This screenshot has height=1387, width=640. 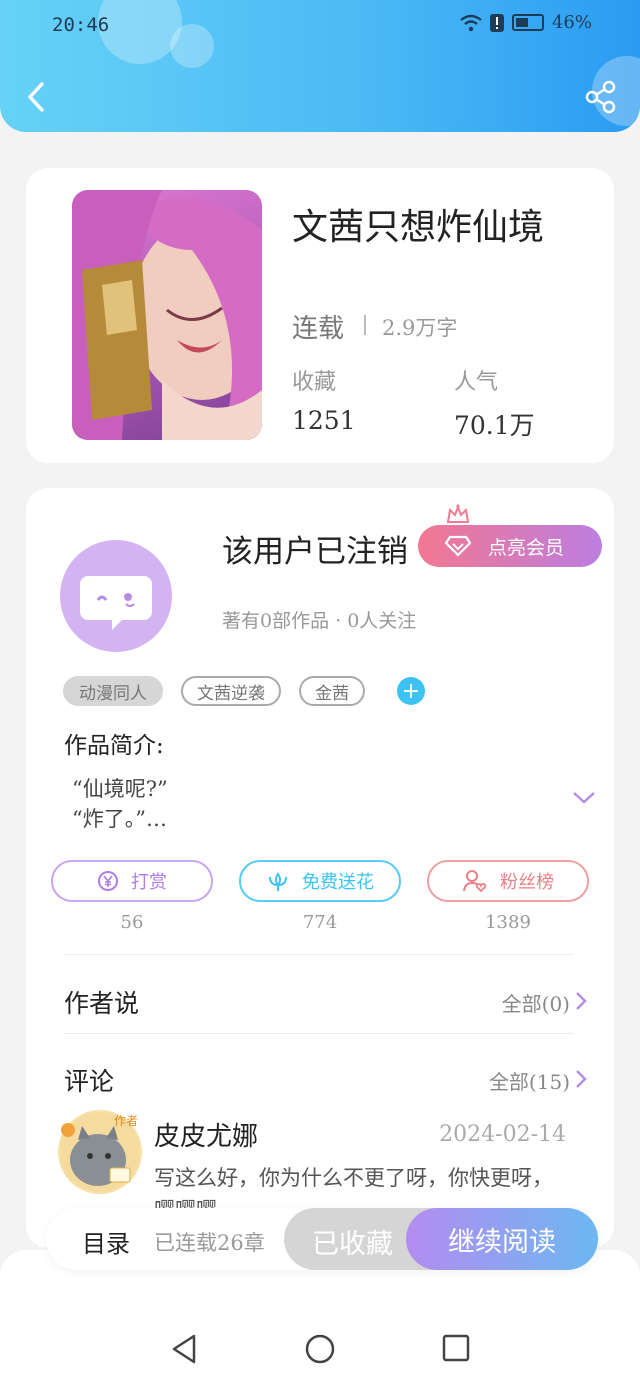 I want to click on battery-percent: 46%, so click(x=571, y=22).